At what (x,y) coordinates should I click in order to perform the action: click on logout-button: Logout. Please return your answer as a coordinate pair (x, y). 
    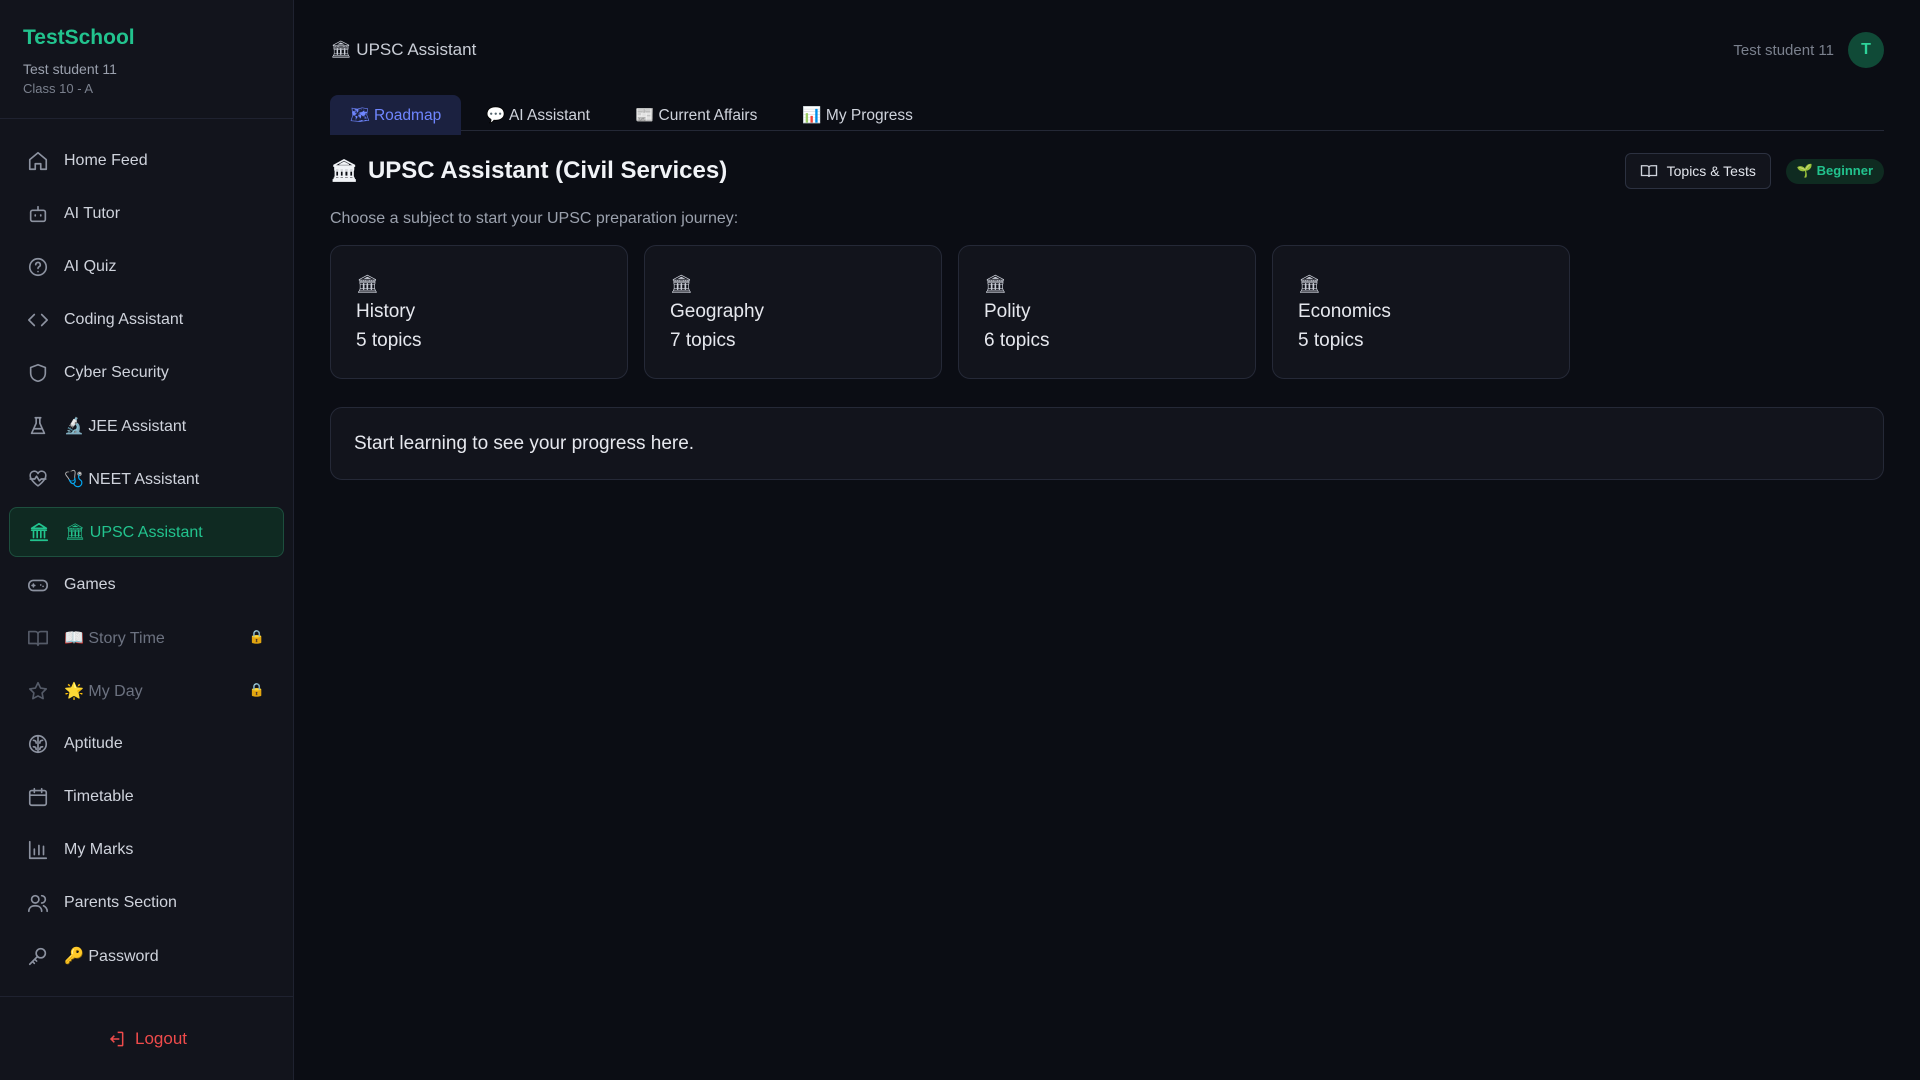
    Looking at the image, I should click on (146, 1039).